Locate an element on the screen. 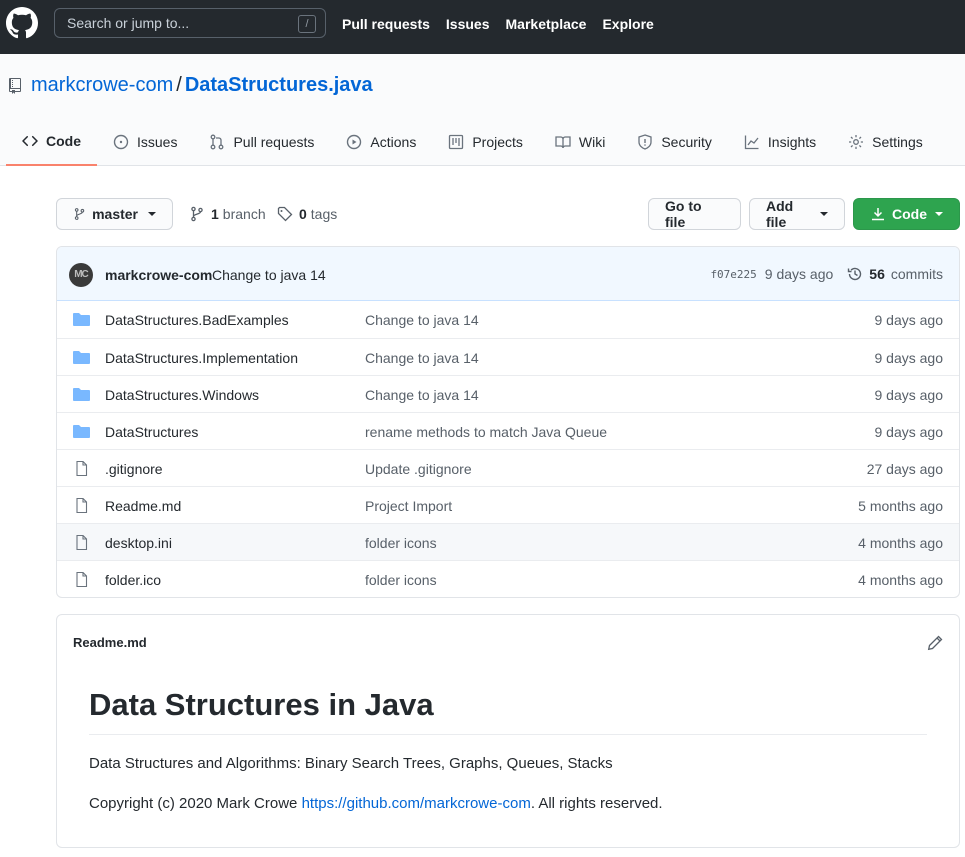 The height and width of the screenshot is (857, 965). file-name-link: DataStructures.Windows is located at coordinates (182, 395).